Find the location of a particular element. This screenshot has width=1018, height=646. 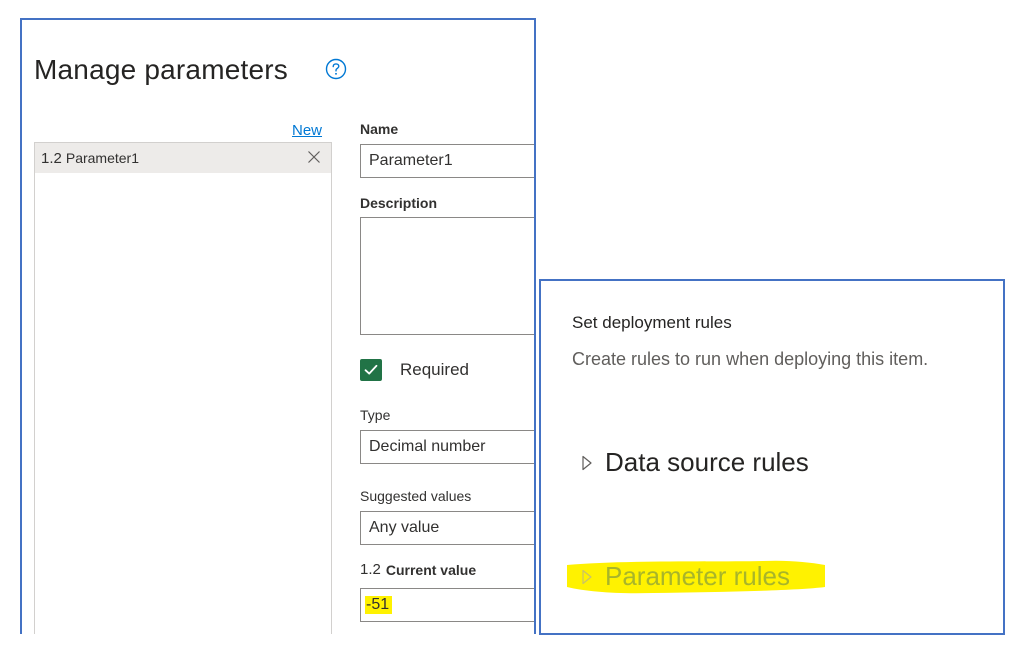

current-value-label-row: 1.2 Current value is located at coordinates (418, 569).